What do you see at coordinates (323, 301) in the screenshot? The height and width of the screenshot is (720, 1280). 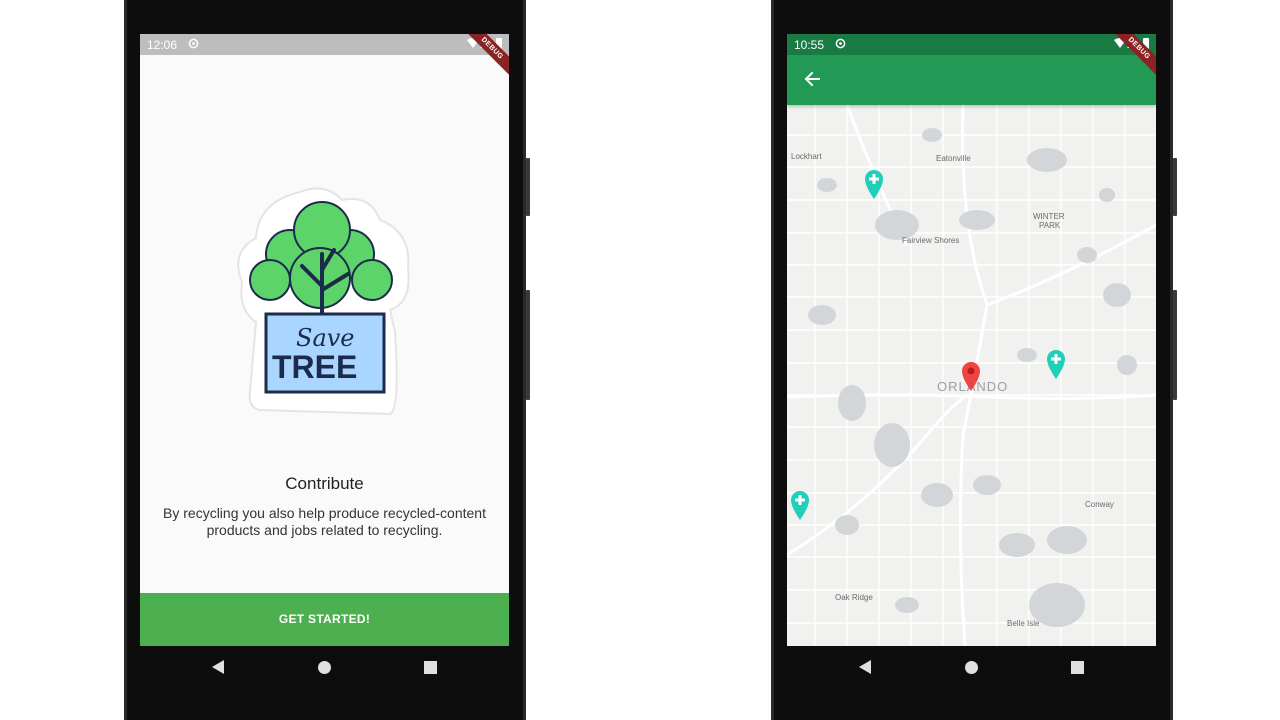 I see `save-tree-illustration: Save TREE` at bounding box center [323, 301].